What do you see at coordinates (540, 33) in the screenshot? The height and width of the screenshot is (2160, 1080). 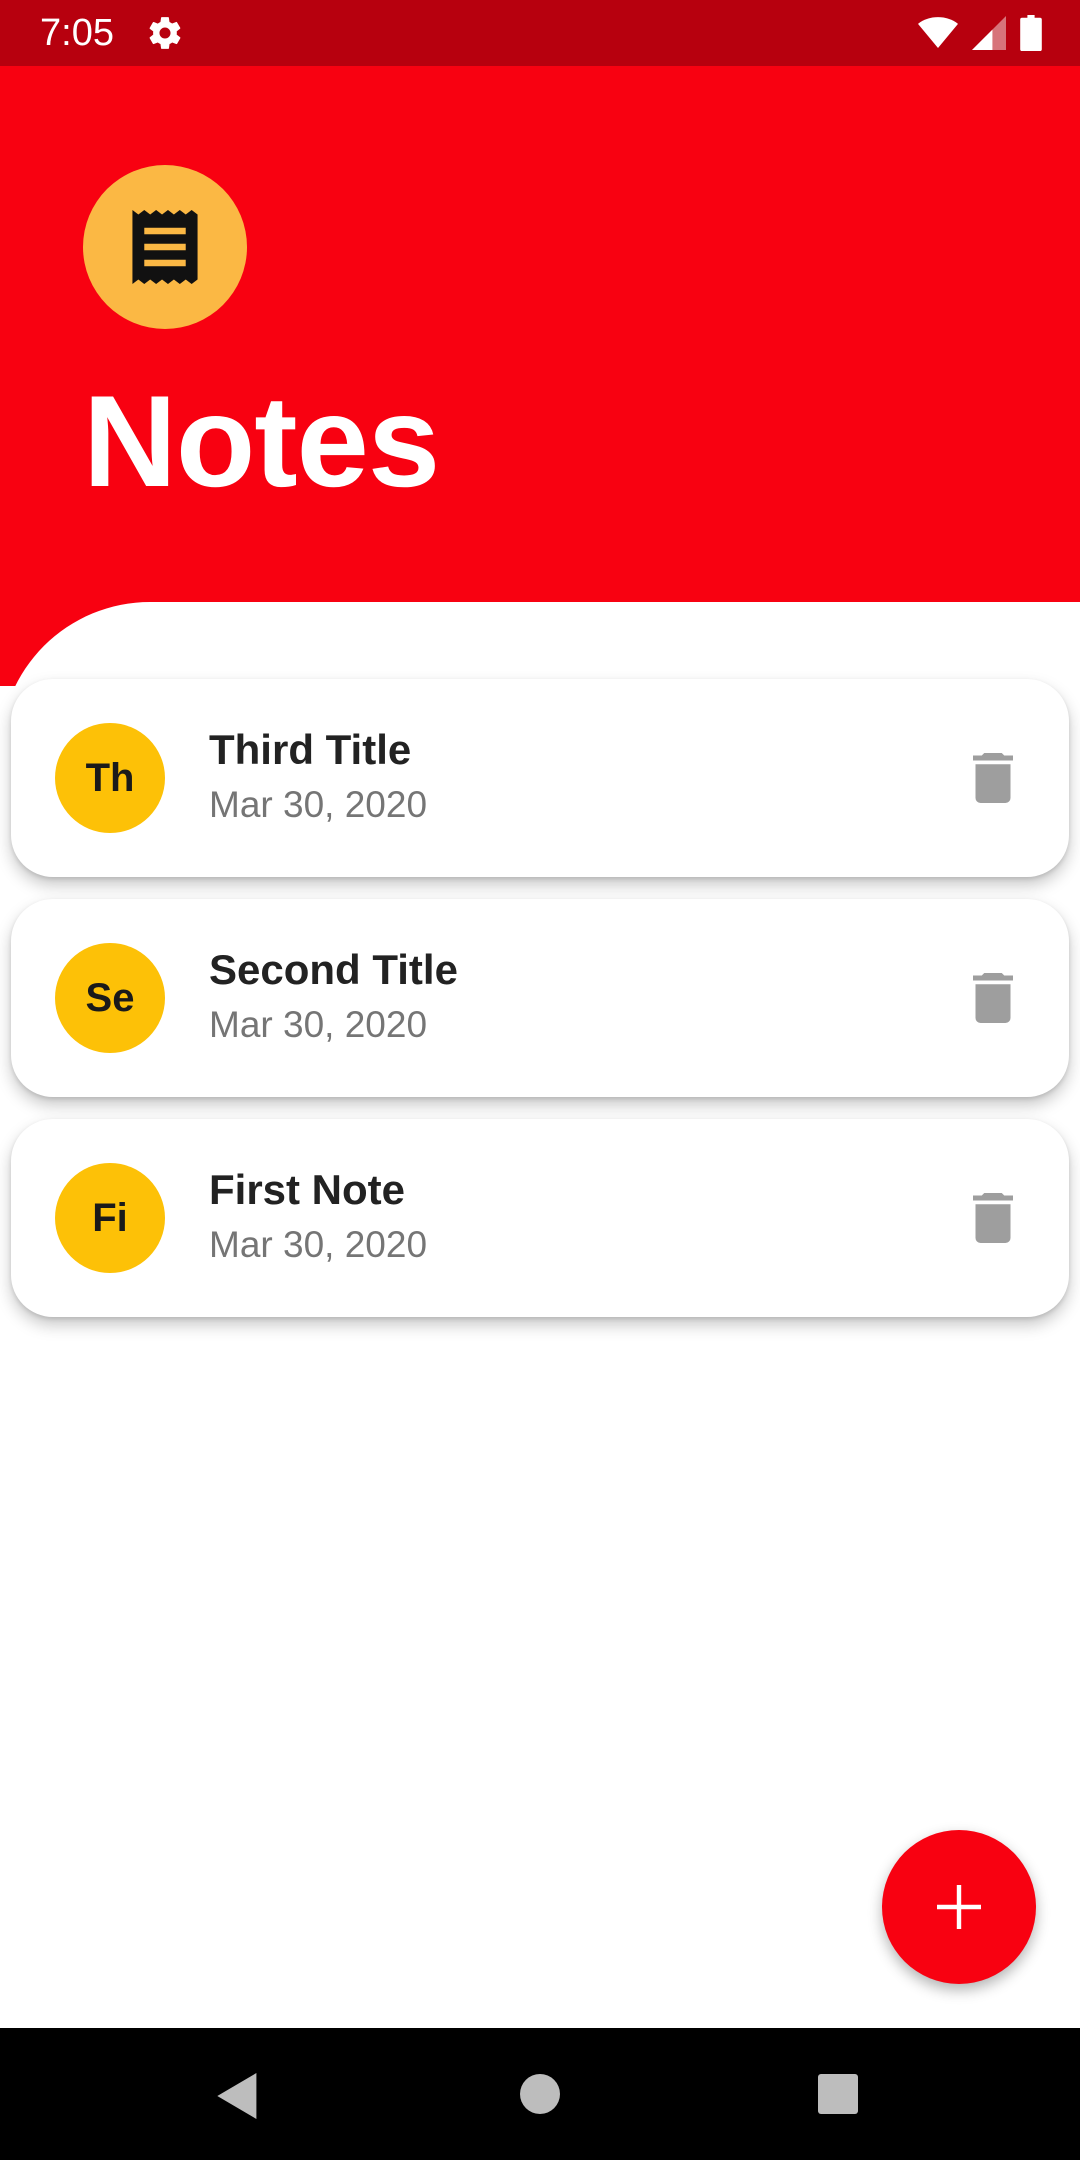 I see `status-bar: 7:05` at bounding box center [540, 33].